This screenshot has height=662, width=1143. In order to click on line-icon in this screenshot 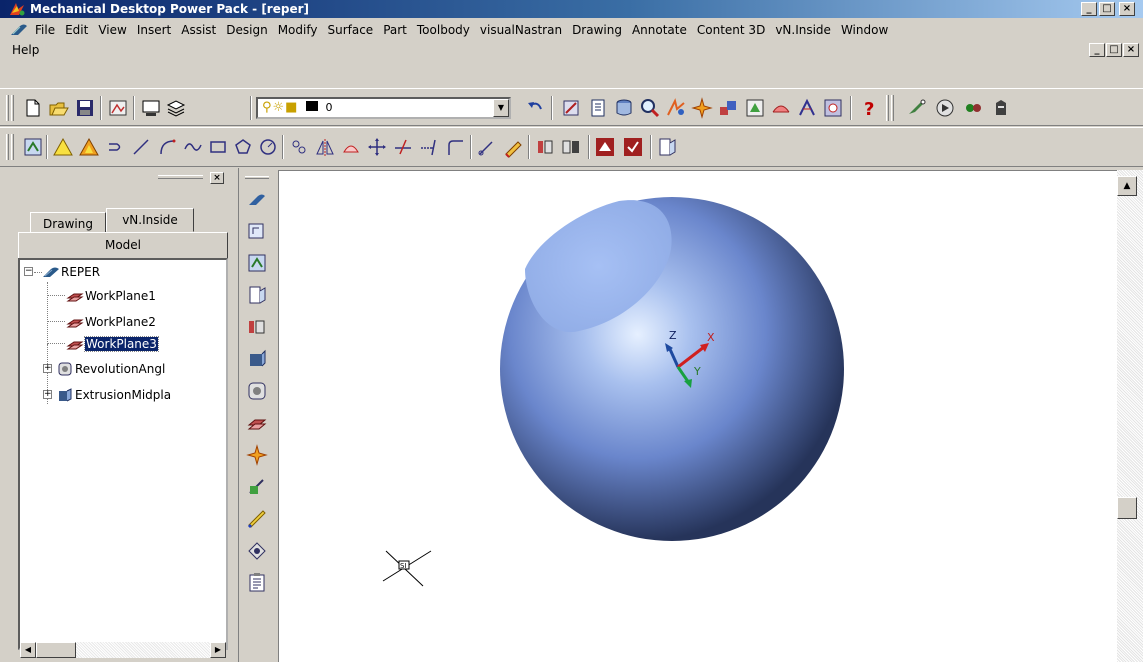, I will do `click(141, 147)`.